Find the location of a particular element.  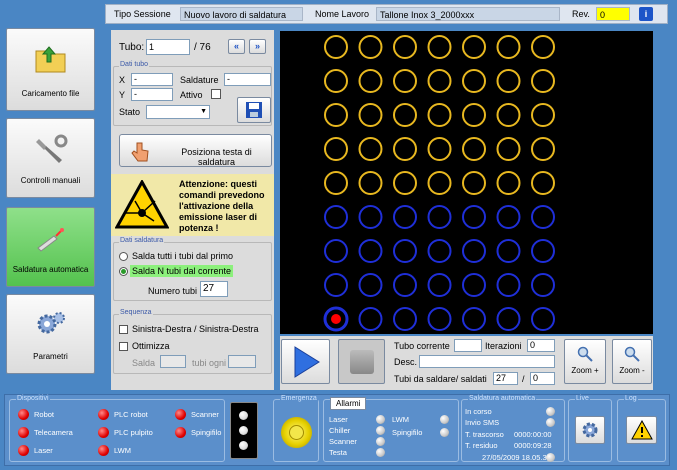

stato-select: ▼ is located at coordinates (178, 112).